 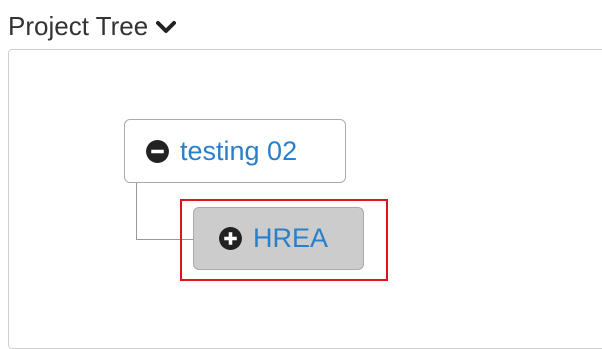 I want to click on tree-node-label: HREA, so click(x=290, y=238).